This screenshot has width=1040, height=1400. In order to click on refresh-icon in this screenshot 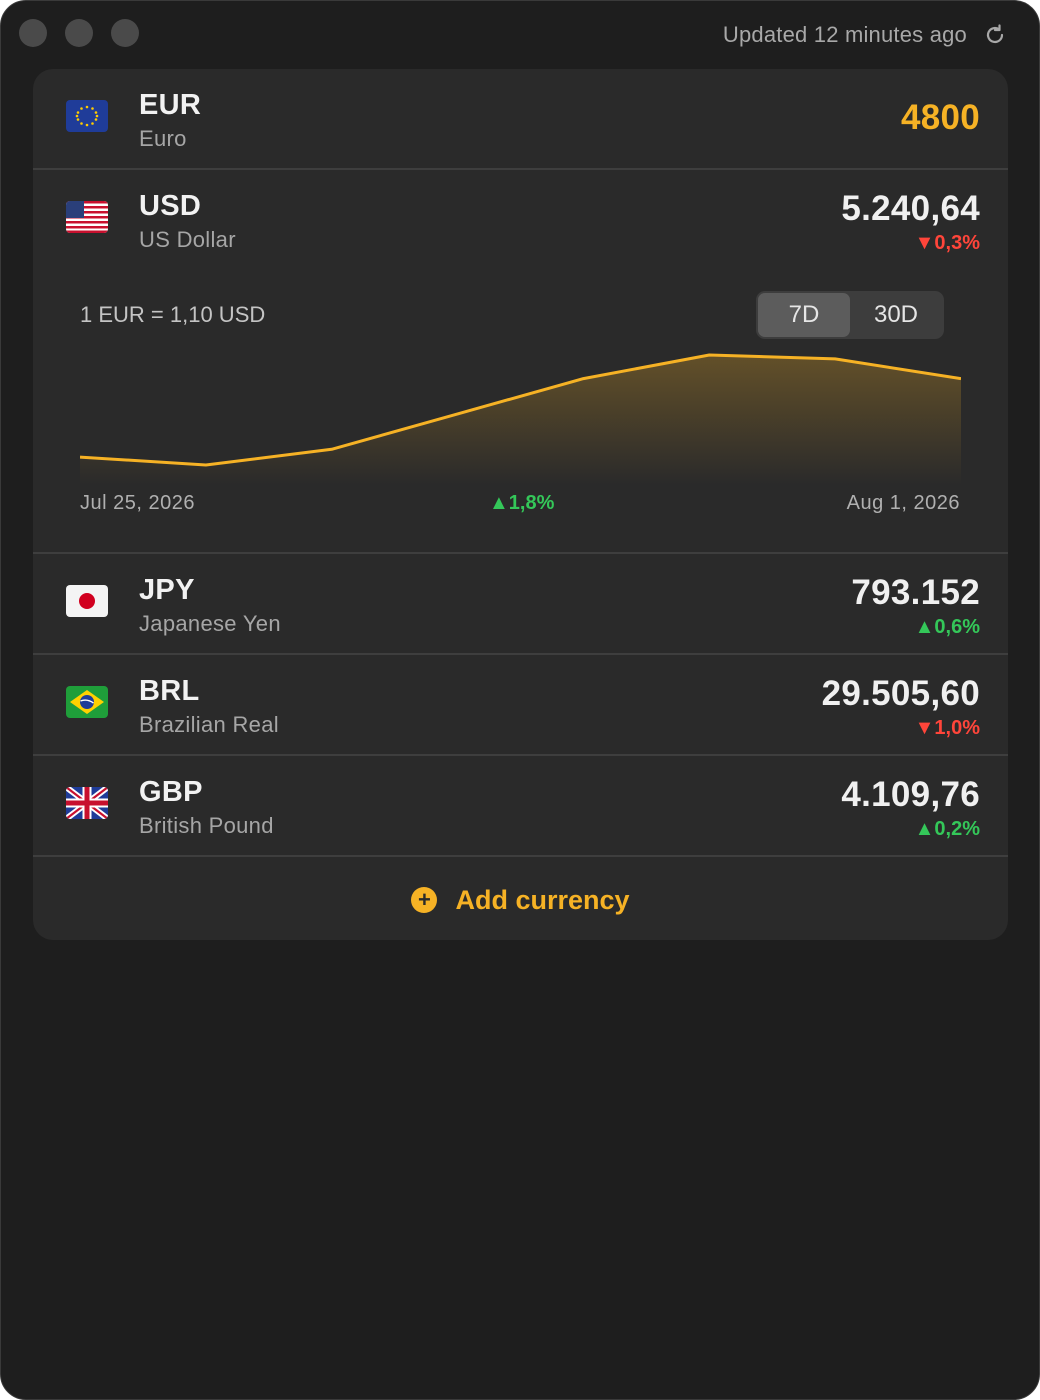, I will do `click(995, 35)`.